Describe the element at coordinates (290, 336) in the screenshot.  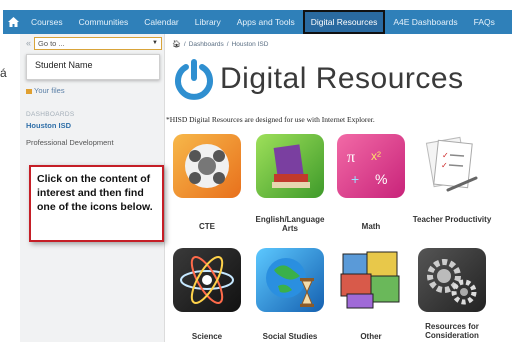
I see `resource-label-social-studies: Social Studies` at that location.